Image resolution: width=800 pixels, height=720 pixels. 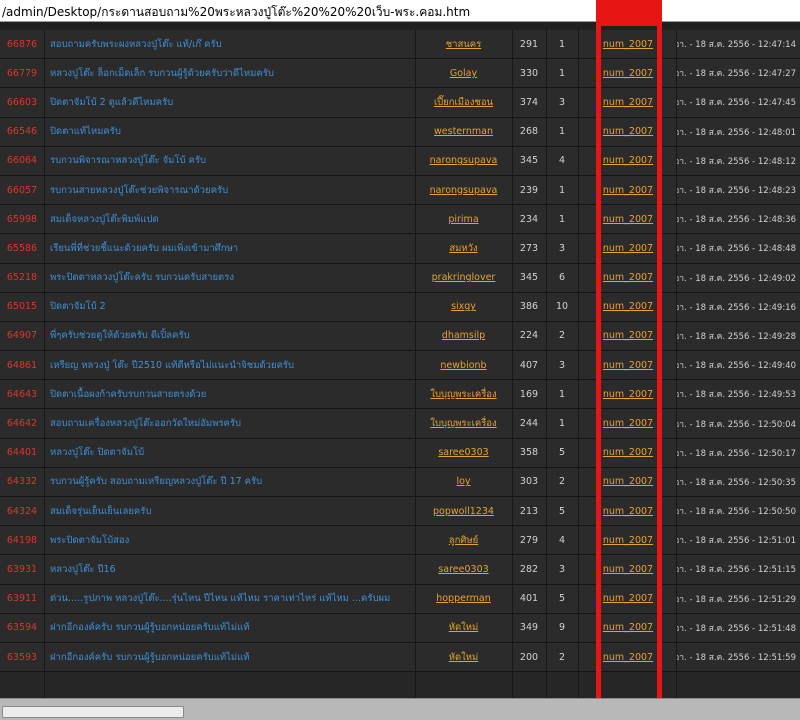 What do you see at coordinates (736, 45) in the screenshot?
I see `last-post-date: อา. - 18 ส.ค. 2556 - 12:47:14` at bounding box center [736, 45].